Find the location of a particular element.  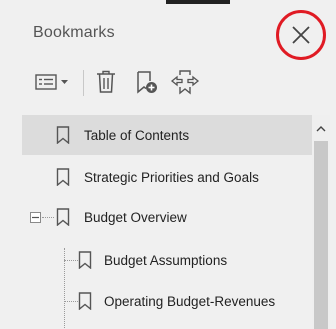

toolbar-separator is located at coordinates (83, 83).